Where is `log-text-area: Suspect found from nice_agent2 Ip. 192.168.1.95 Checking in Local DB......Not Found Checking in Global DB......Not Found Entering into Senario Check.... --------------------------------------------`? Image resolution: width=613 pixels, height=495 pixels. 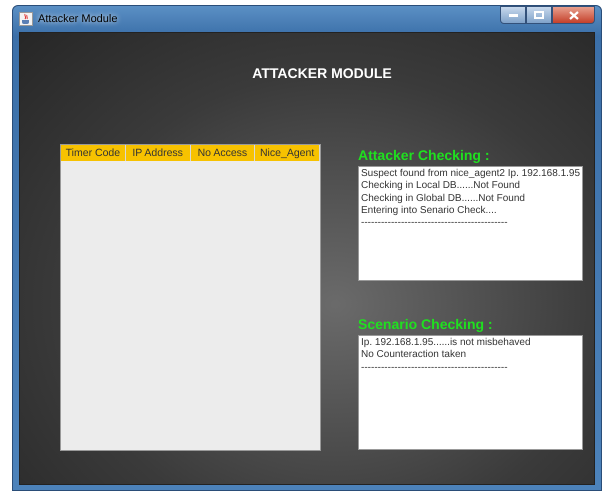 log-text-area: Suspect found from nice_agent2 Ip. 192.168.1.95 Checking in Local DB......Not Found Checking in Global DB......Not Found Entering into Senario Check.... -------------------------------------------- is located at coordinates (470, 223).